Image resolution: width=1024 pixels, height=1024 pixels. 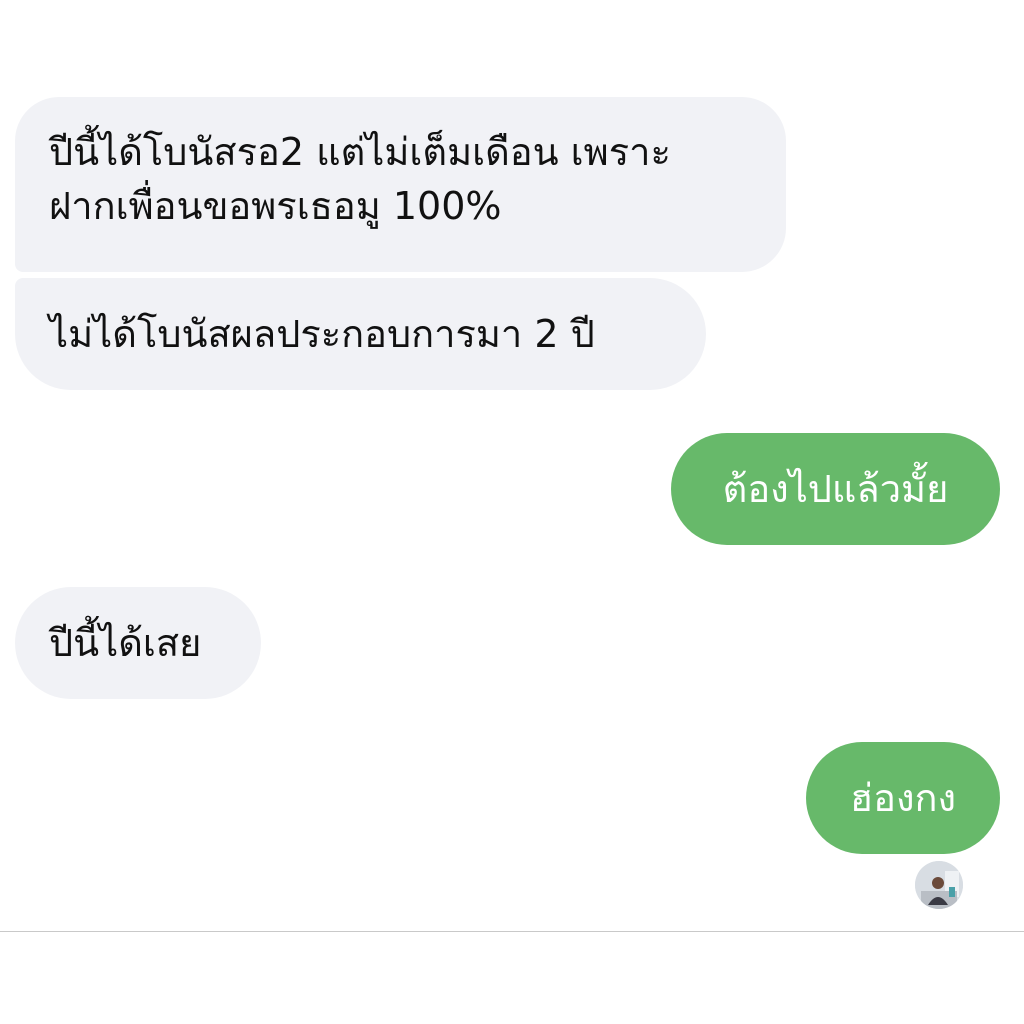 What do you see at coordinates (512, 931) in the screenshot?
I see `bottom-divider` at bounding box center [512, 931].